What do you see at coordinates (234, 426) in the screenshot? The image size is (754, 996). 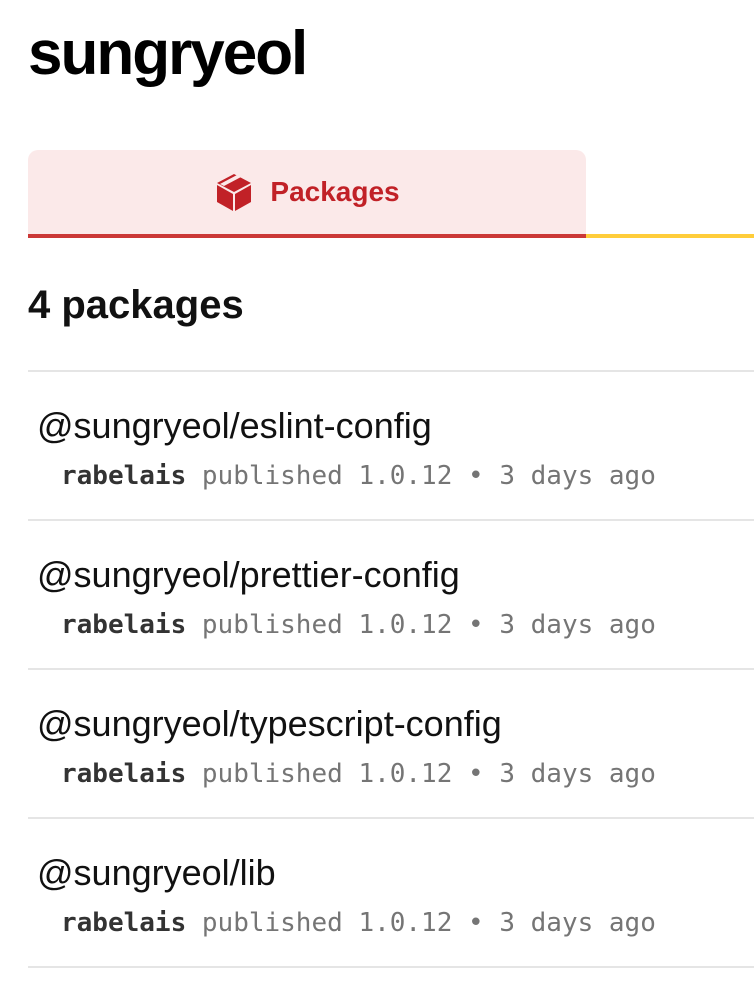 I see `package-name-link: @sungryeol/eslint-config` at bounding box center [234, 426].